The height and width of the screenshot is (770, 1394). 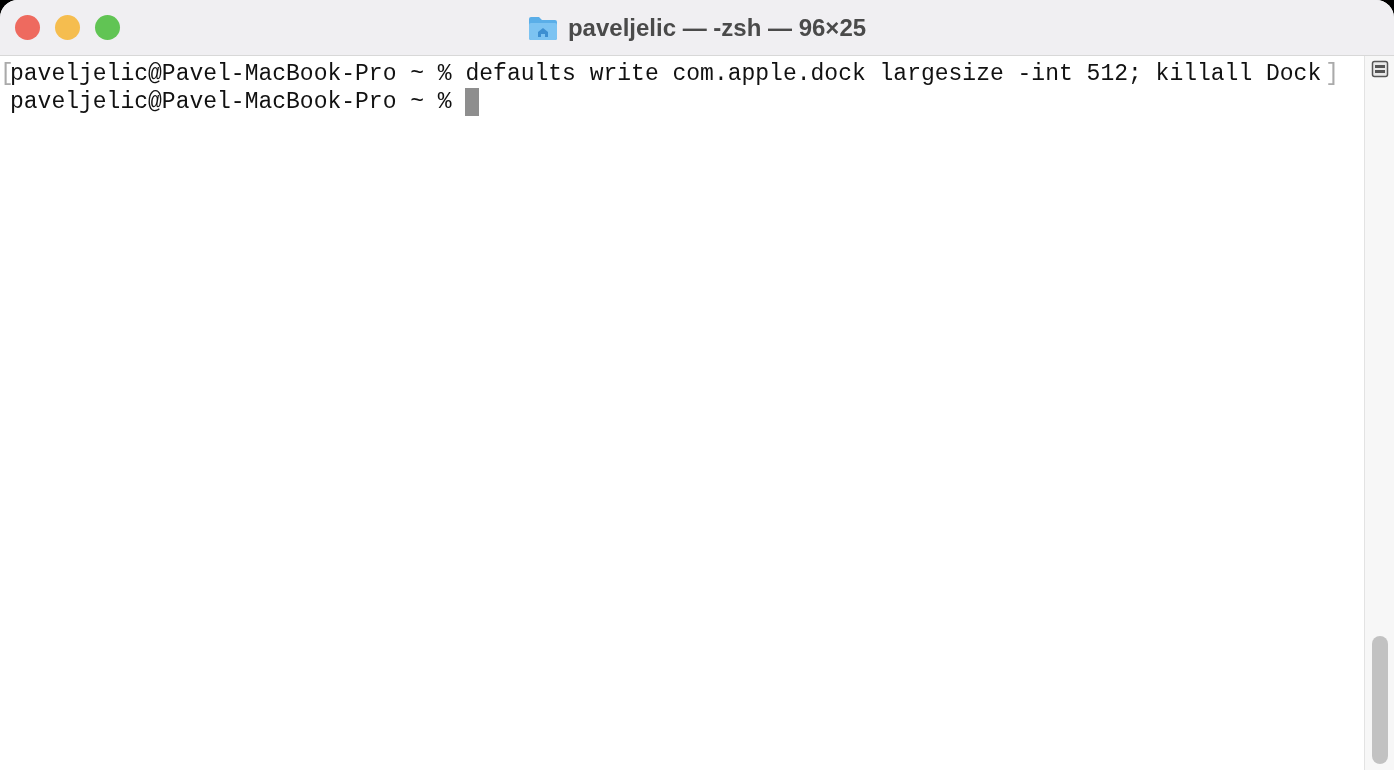 I want to click on scrollbar-thumb, so click(x=1379, y=700).